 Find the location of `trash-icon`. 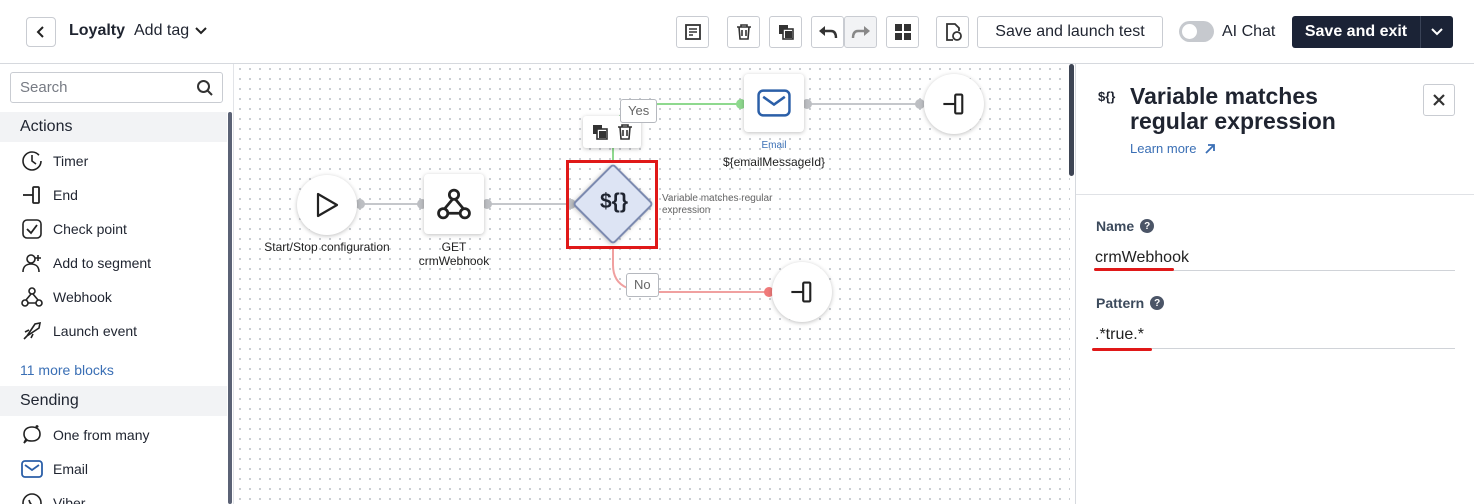

trash-icon is located at coordinates (625, 132).